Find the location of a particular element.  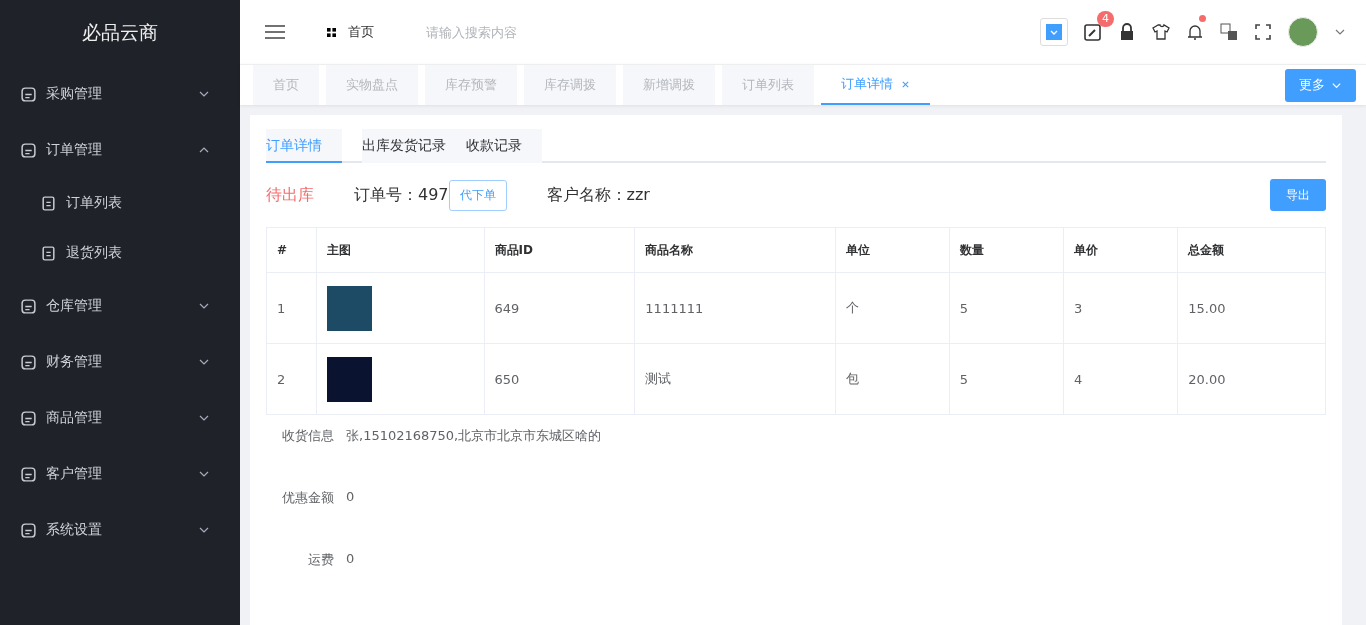

menu-item: 财务管理 is located at coordinates (120, 362).